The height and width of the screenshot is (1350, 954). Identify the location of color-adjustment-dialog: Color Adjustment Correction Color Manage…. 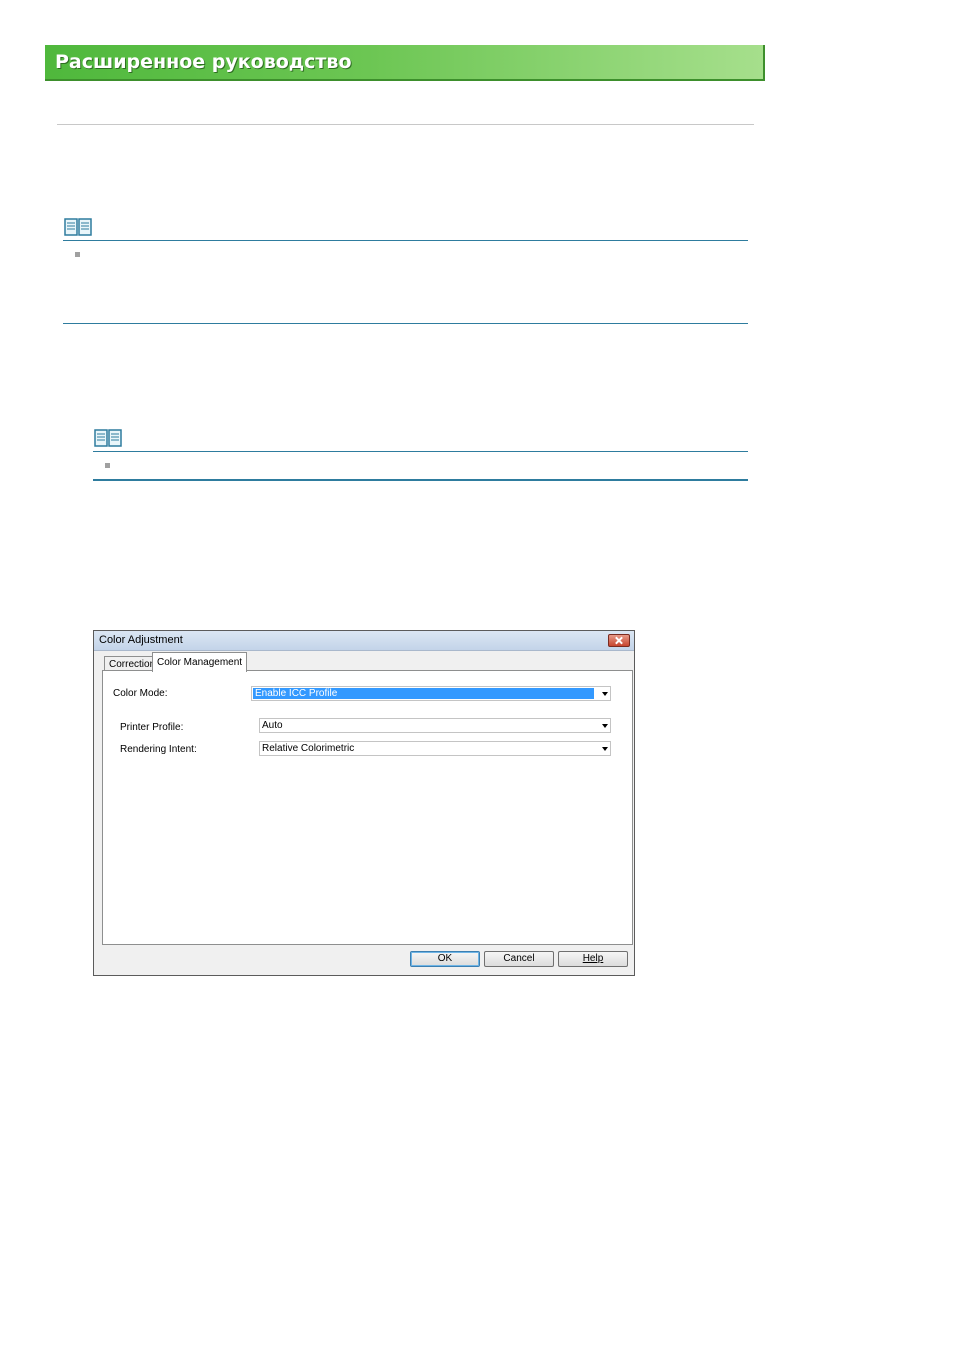
(364, 803).